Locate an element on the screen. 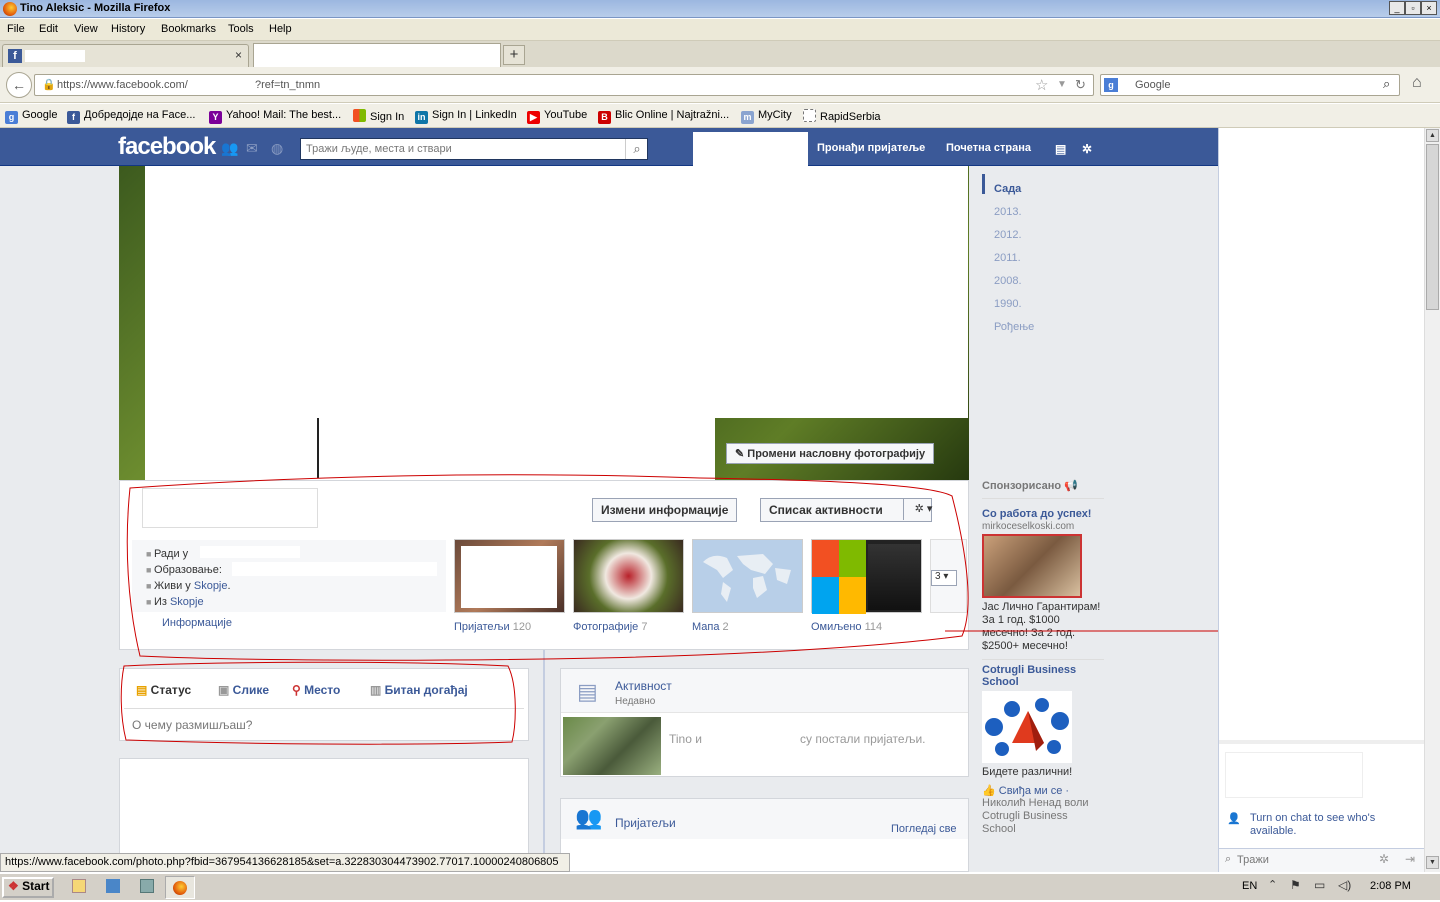  mycity-icon: m is located at coordinates (747, 117).